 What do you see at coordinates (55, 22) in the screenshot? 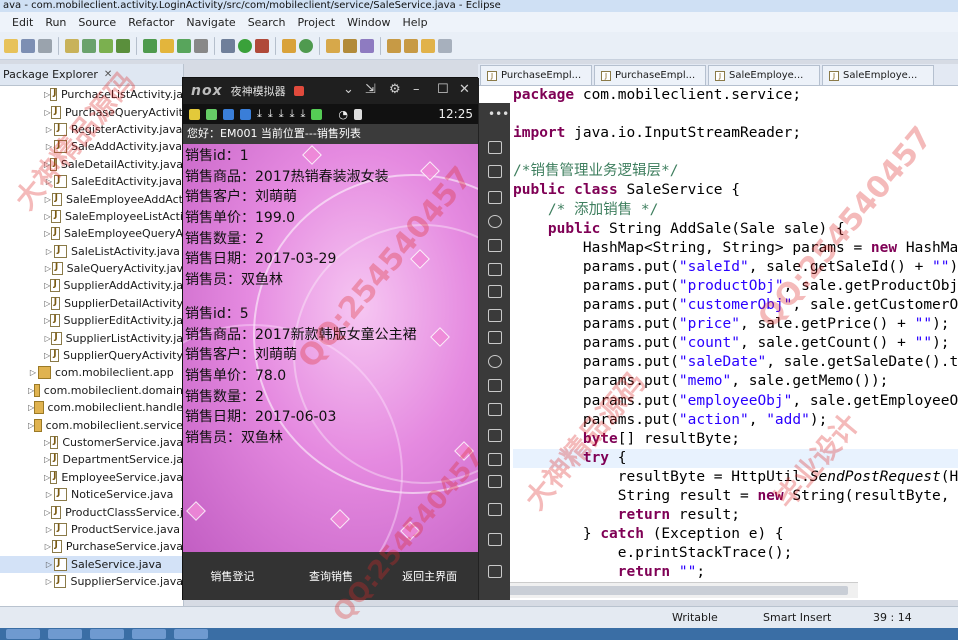
I see `menu-item: Run` at bounding box center [55, 22].